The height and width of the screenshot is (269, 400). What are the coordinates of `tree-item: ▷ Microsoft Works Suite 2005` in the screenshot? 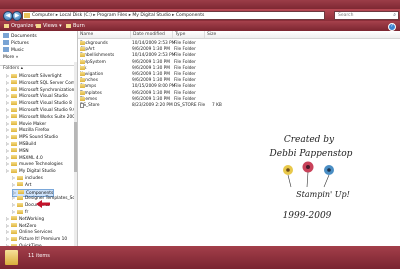 It's located at (41, 117).